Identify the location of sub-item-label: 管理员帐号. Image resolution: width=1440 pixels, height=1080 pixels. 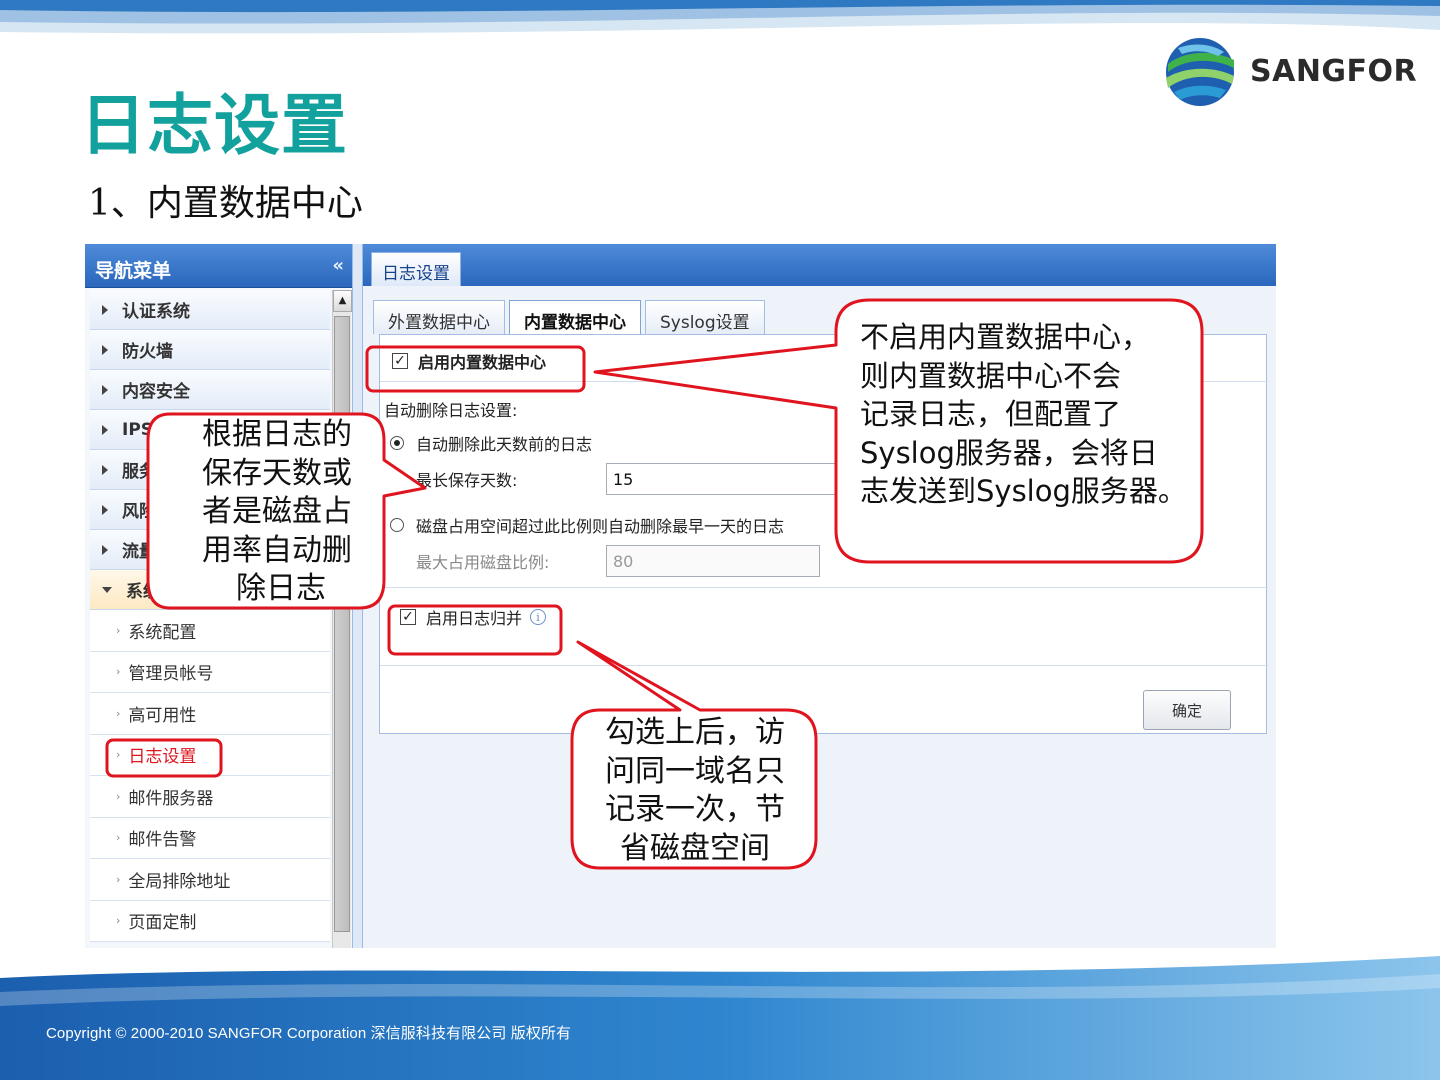
(171, 674).